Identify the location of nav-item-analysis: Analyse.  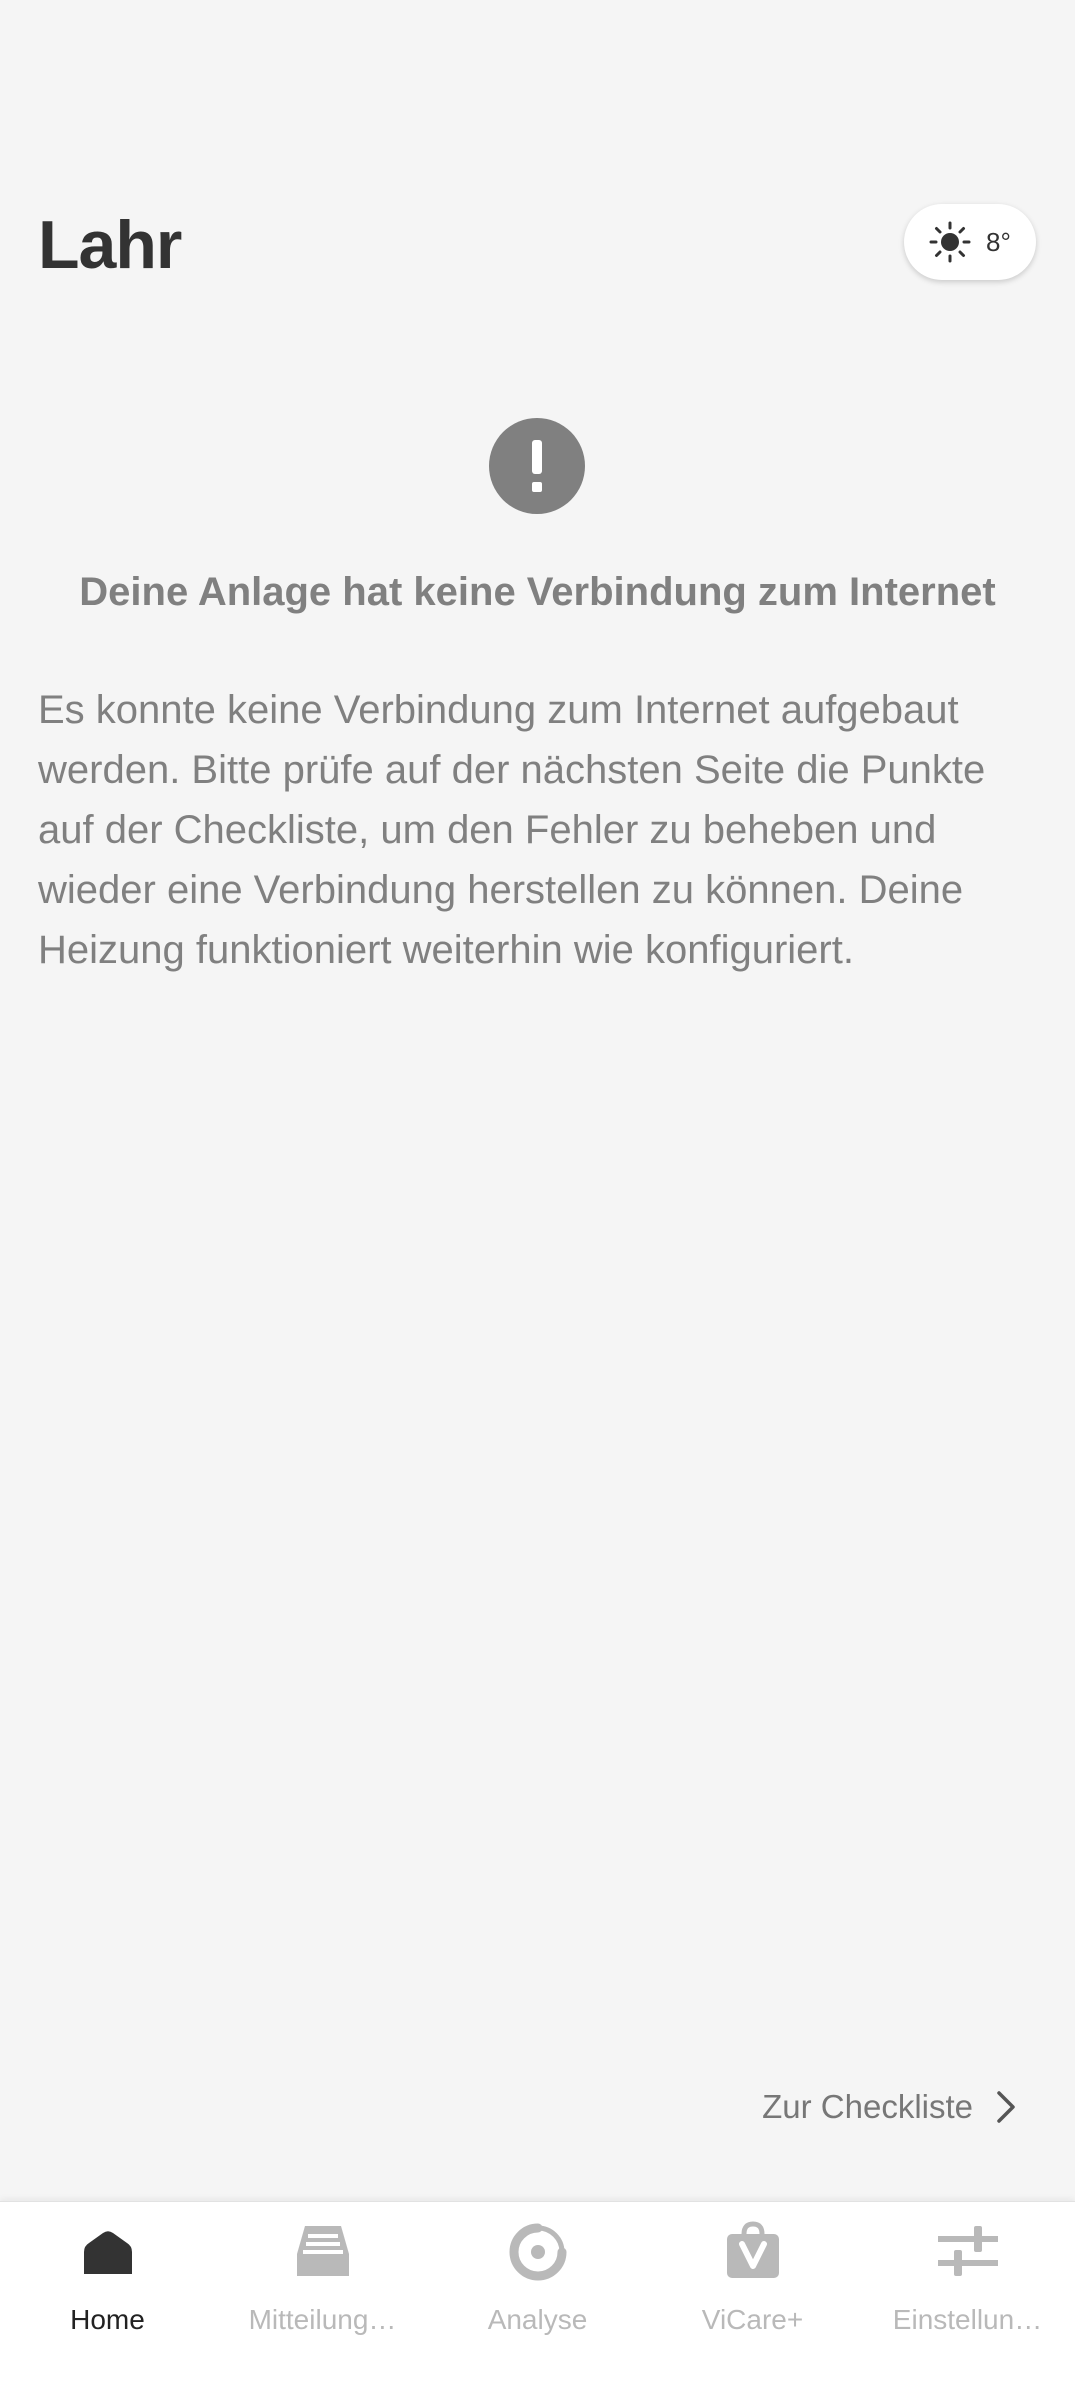
(537, 2298).